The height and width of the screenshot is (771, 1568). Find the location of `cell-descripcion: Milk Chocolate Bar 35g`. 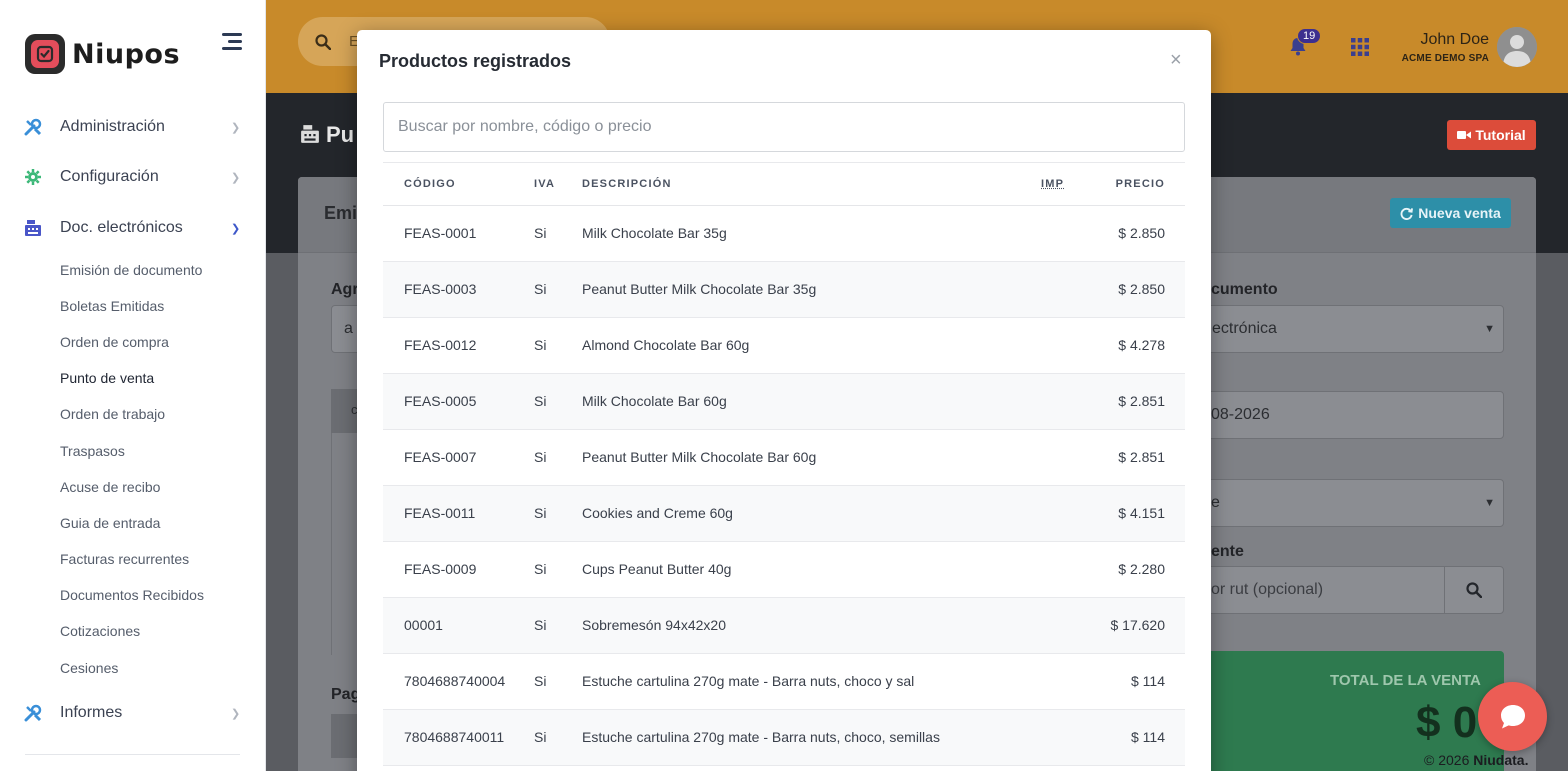

cell-descripcion: Milk Chocolate Bar 35g is located at coordinates (654, 233).